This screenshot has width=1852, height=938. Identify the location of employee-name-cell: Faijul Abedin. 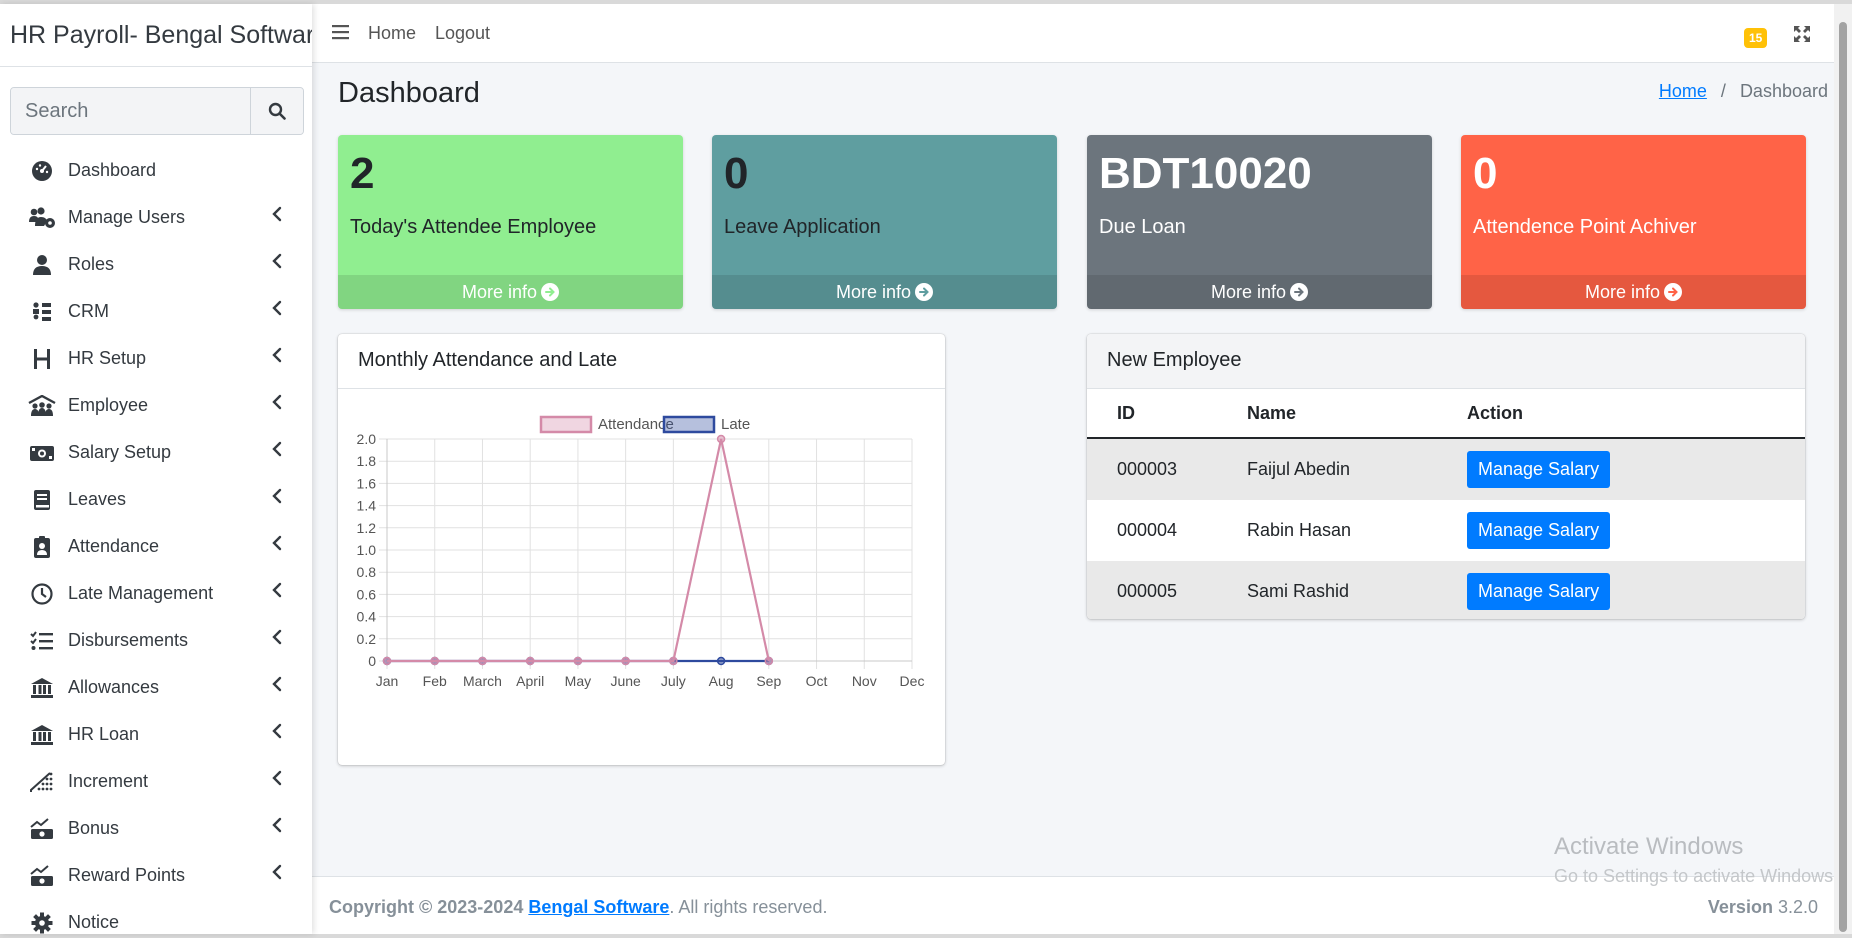
(1356, 469).